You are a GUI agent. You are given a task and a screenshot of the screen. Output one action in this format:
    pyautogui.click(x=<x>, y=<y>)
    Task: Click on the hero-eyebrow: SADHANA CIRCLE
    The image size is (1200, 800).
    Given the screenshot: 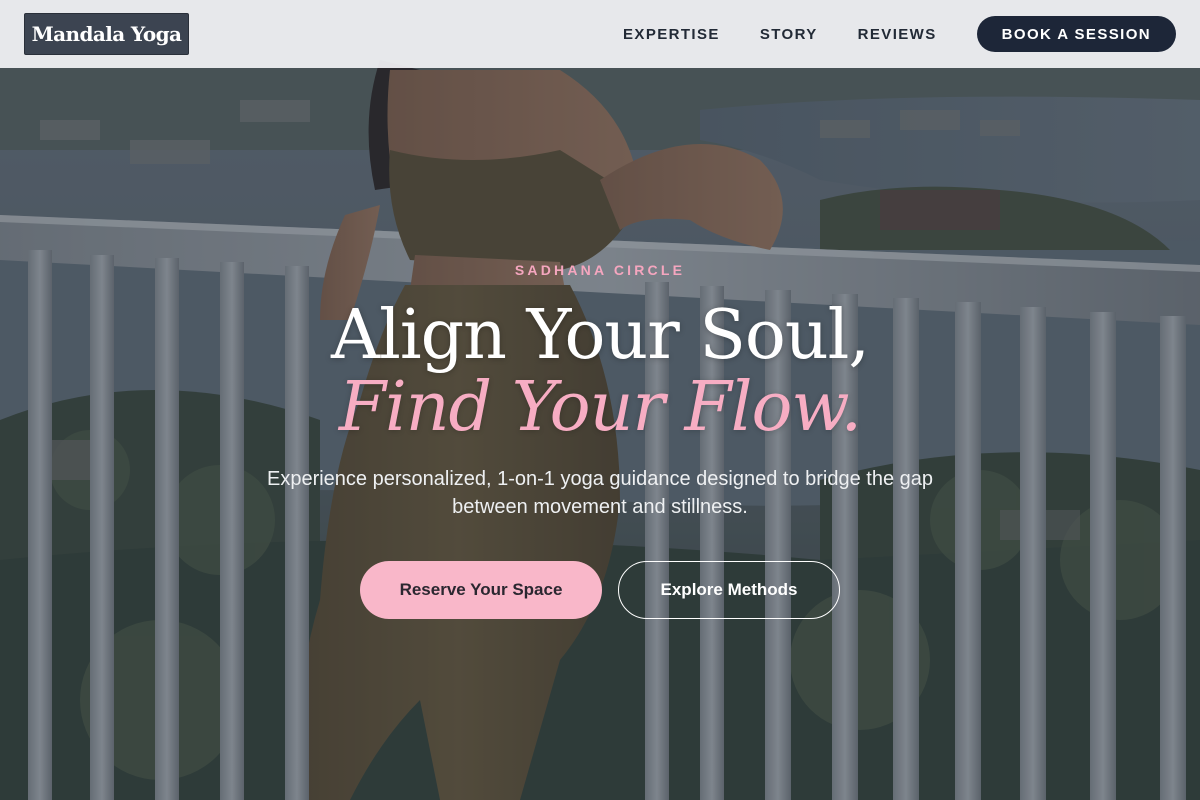 What is the action you would take?
    pyautogui.click(x=600, y=270)
    